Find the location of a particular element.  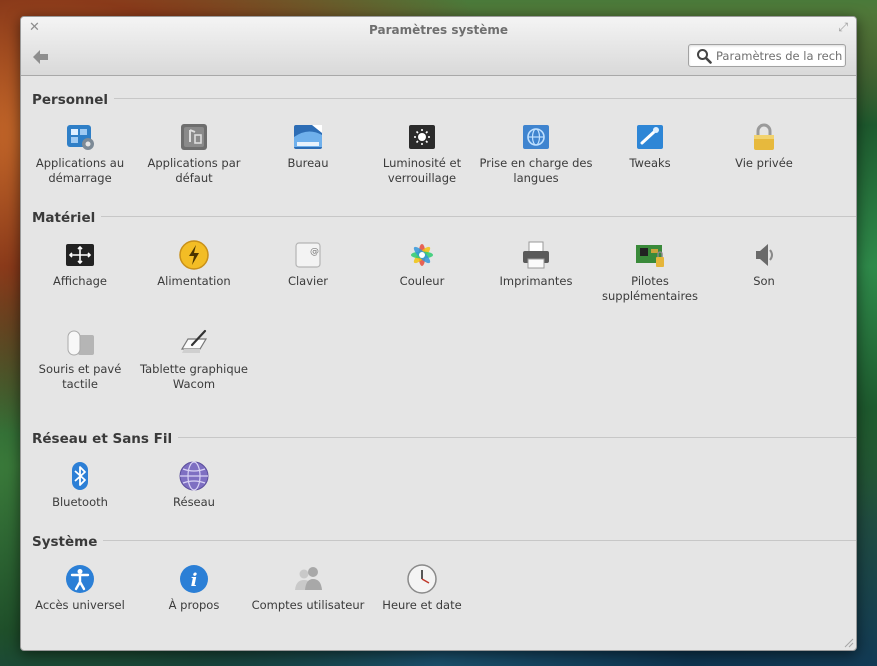

settings-item-network: Réseau is located at coordinates (194, 485).